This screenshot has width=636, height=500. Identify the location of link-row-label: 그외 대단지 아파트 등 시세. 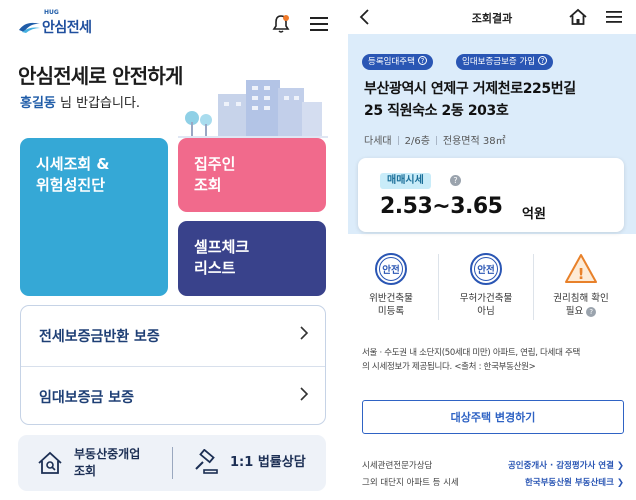
(410, 483).